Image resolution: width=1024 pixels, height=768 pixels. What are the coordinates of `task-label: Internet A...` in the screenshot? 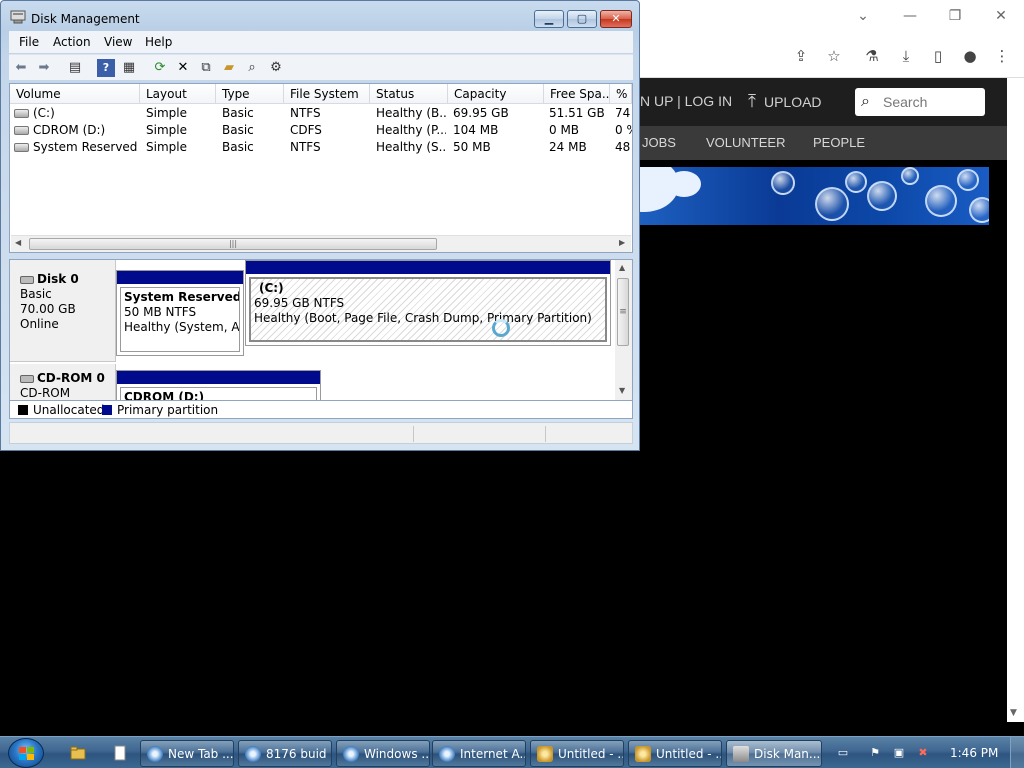 It's located at (493, 754).